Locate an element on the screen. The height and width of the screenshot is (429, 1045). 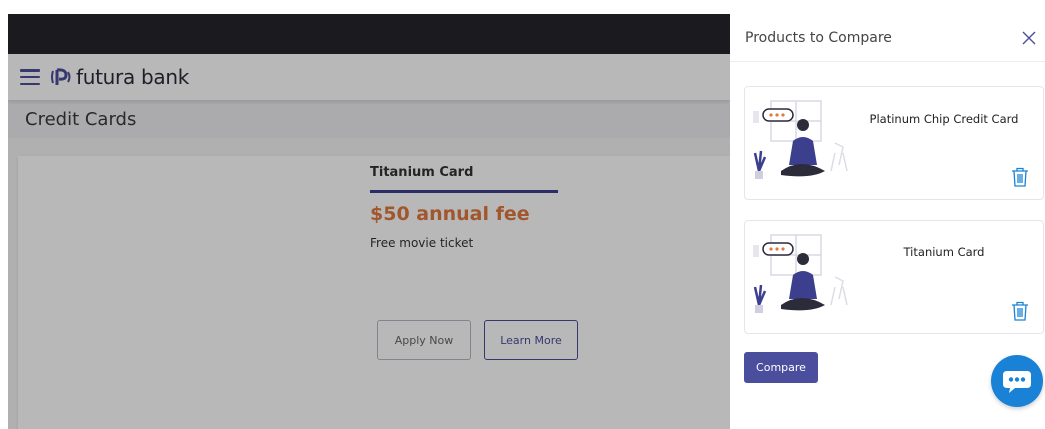
compare-item-name: Titanium Card is located at coordinates (944, 252).